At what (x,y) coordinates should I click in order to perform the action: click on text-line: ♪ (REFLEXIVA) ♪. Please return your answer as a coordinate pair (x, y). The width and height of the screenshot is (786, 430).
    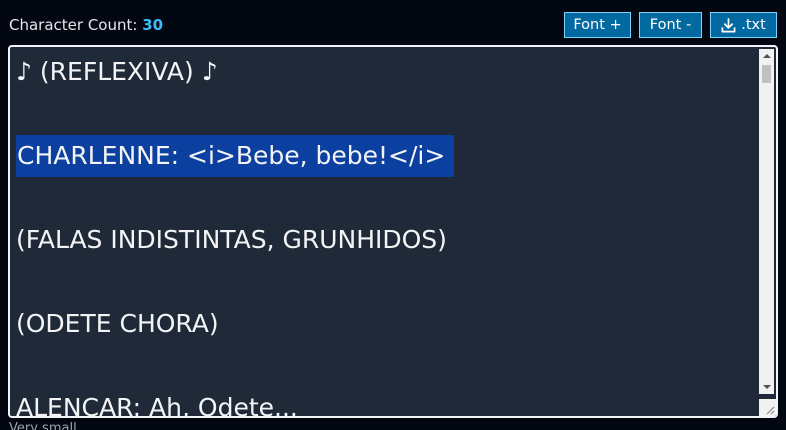
    Looking at the image, I should click on (385, 72).